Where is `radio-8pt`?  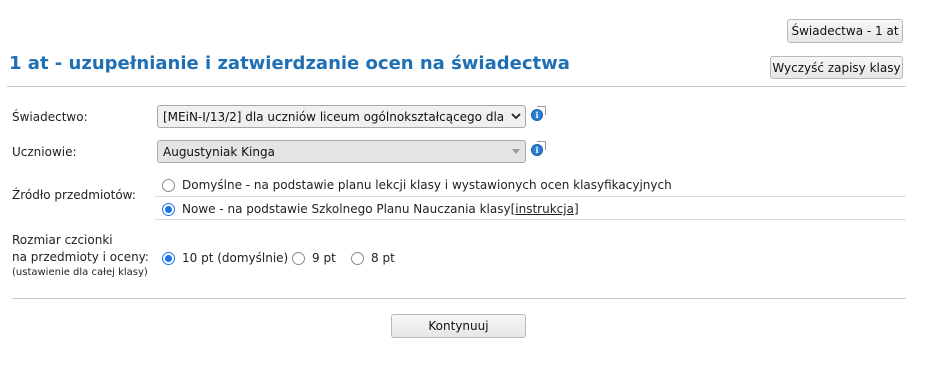
radio-8pt is located at coordinates (357, 258).